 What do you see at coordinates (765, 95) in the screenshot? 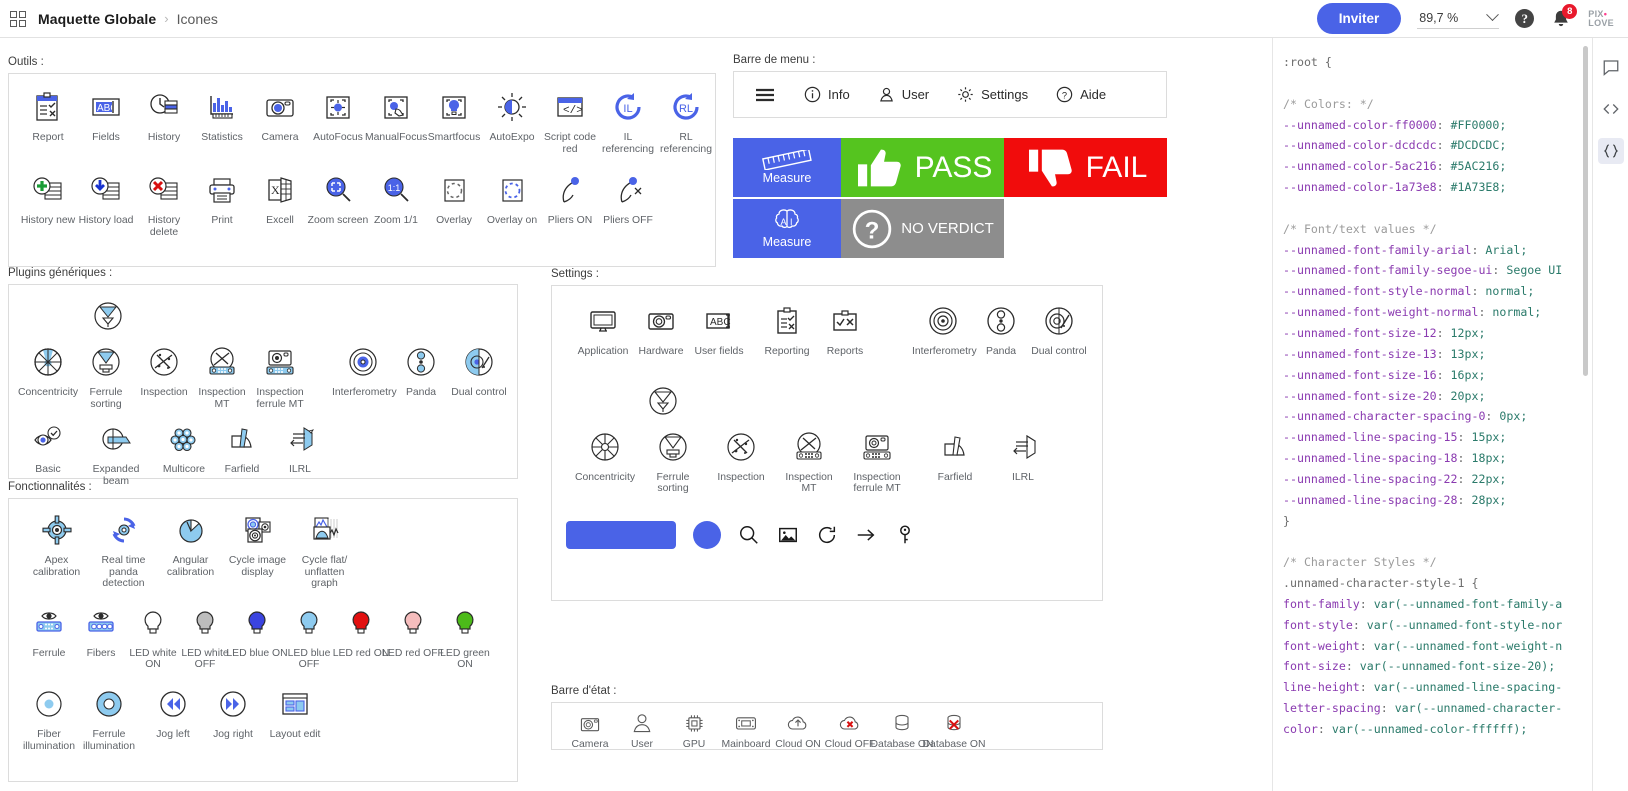
I see `menu-item-menu` at bounding box center [765, 95].